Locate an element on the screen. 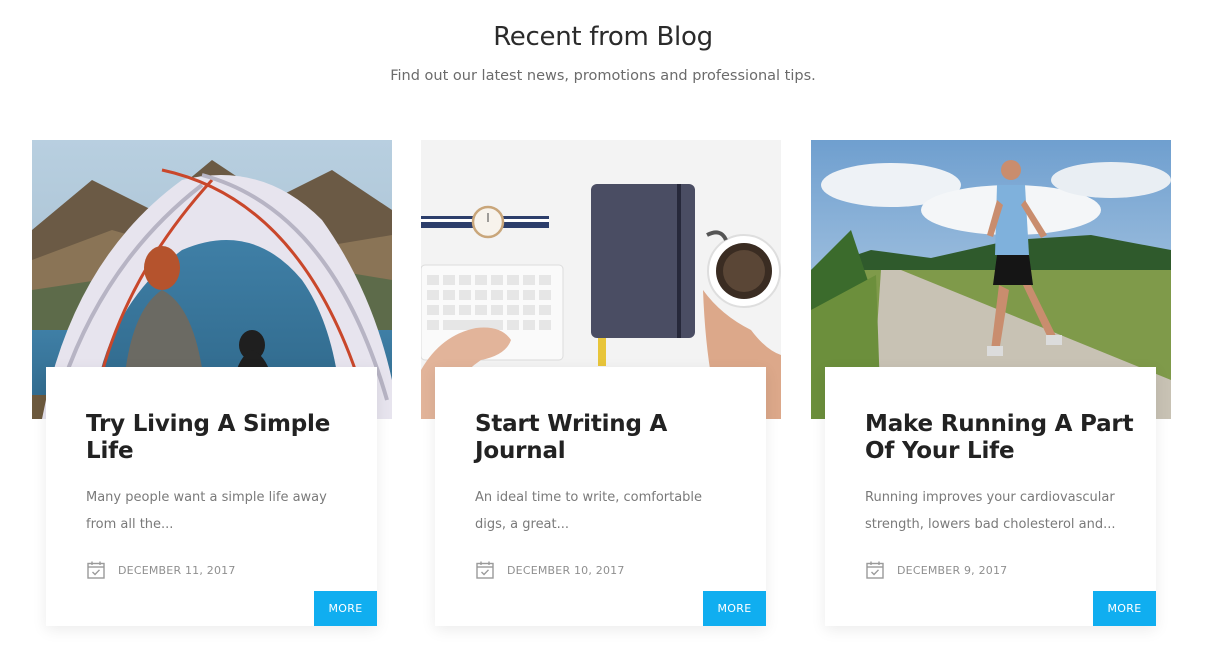 This screenshot has width=1206, height=661. post-date: DECEMBER 10, 2017 is located at coordinates (566, 570).